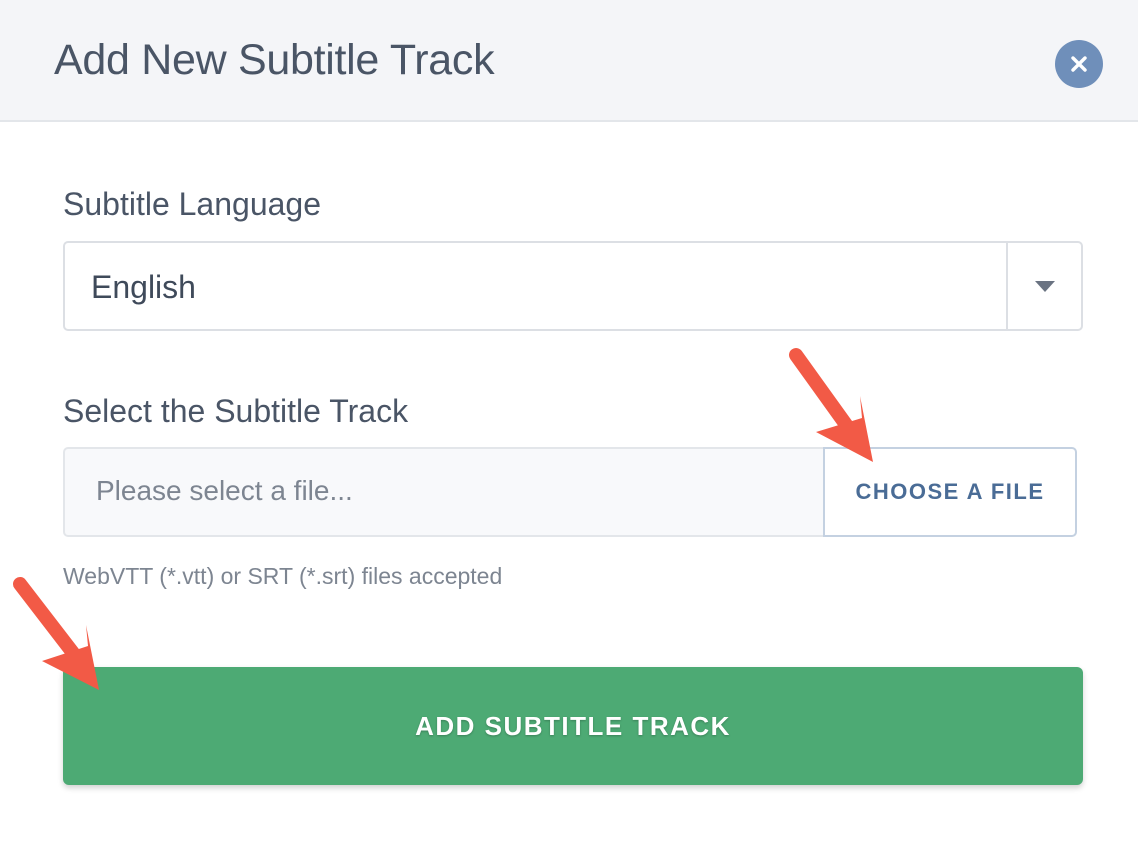  Describe the element at coordinates (1007, 286) in the screenshot. I see `select-divider` at that location.